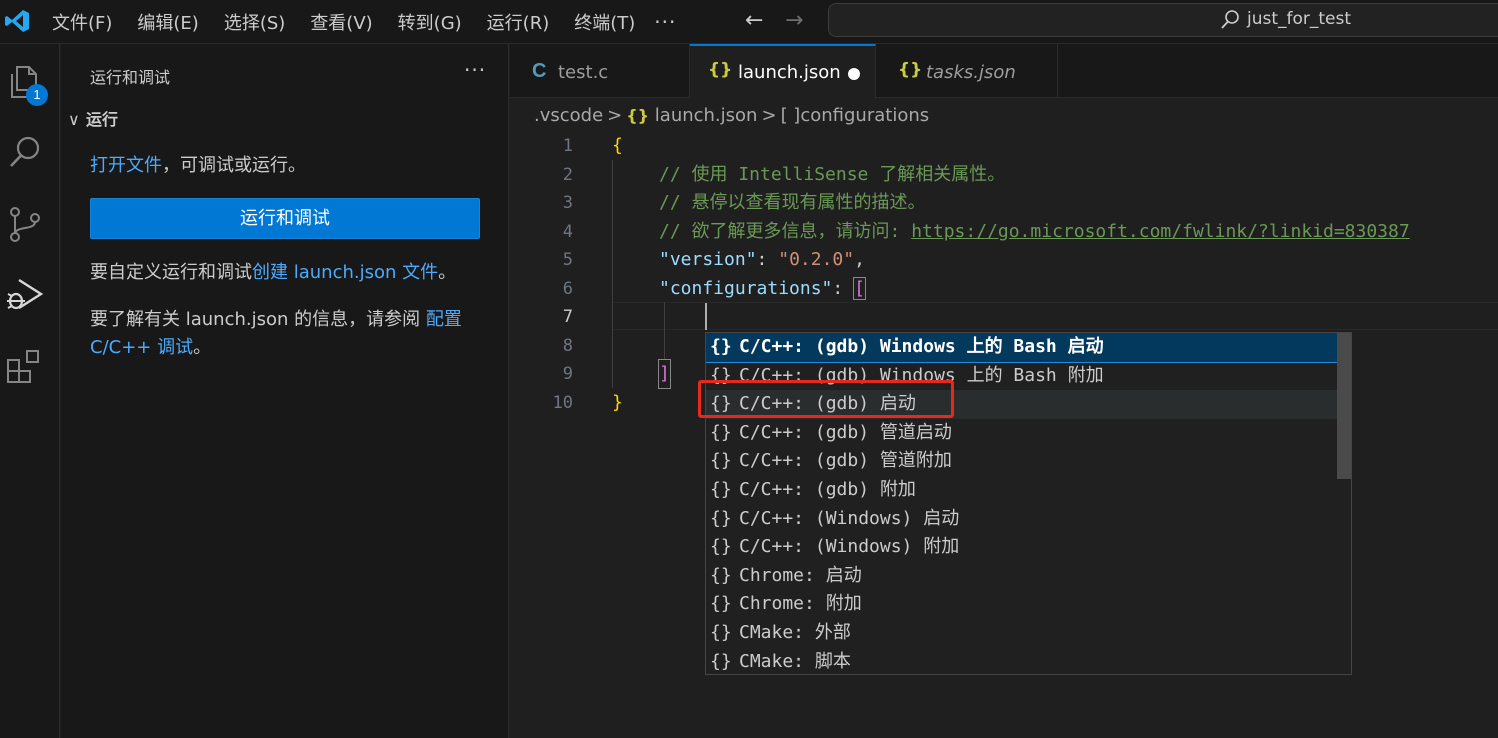  Describe the element at coordinates (1004, 260) in the screenshot. I see `code-line: 5 "version": "0.2.0",` at that location.